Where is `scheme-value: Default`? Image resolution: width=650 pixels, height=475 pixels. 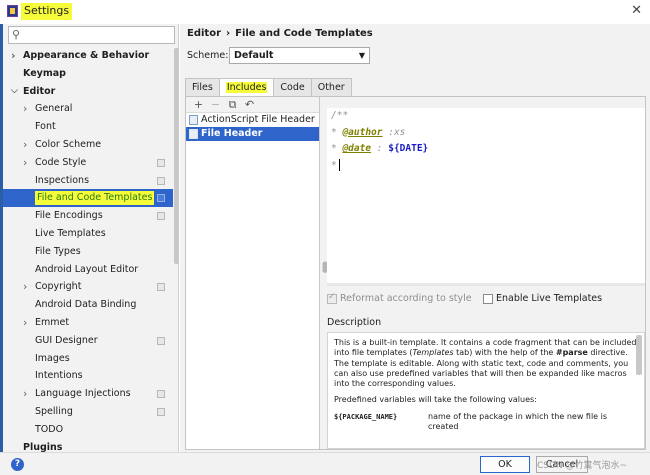 scheme-value: Default is located at coordinates (254, 55).